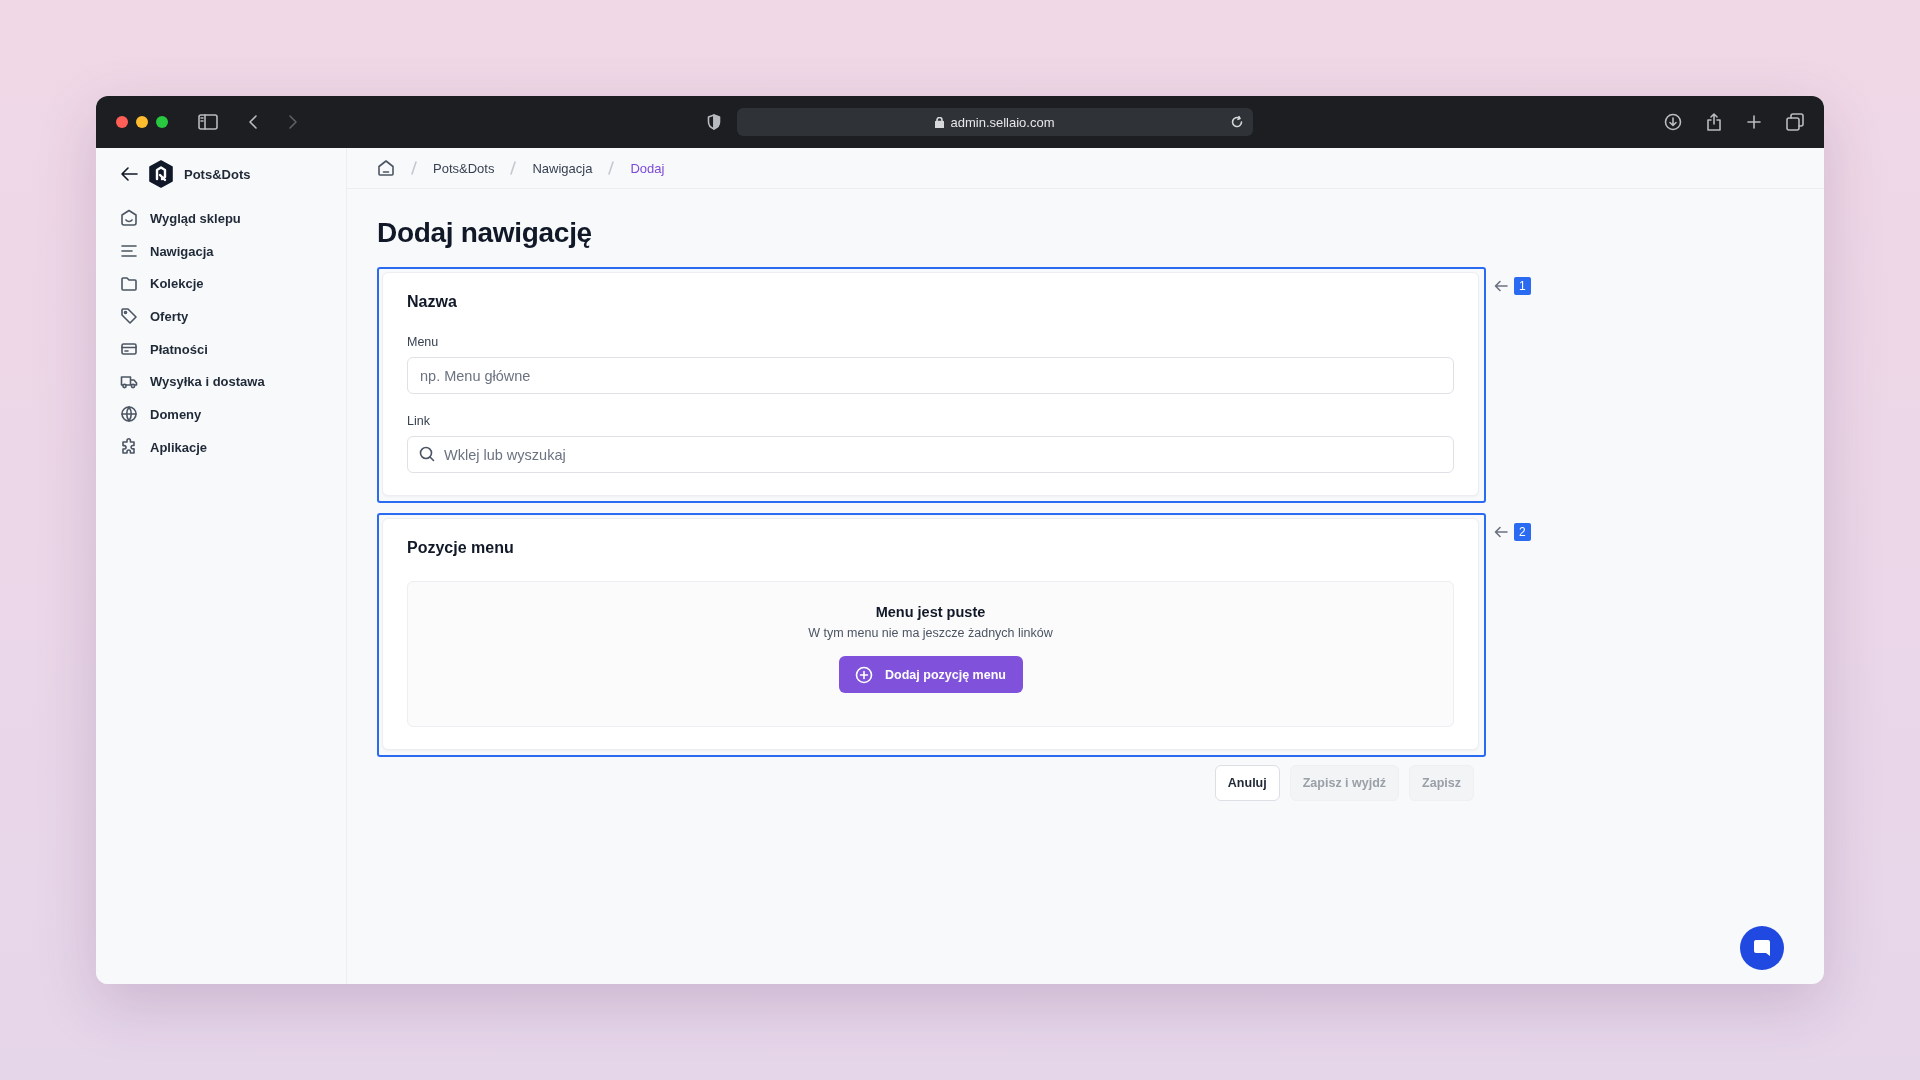 The width and height of the screenshot is (1920, 1080). I want to click on field-label: Link, so click(419, 421).